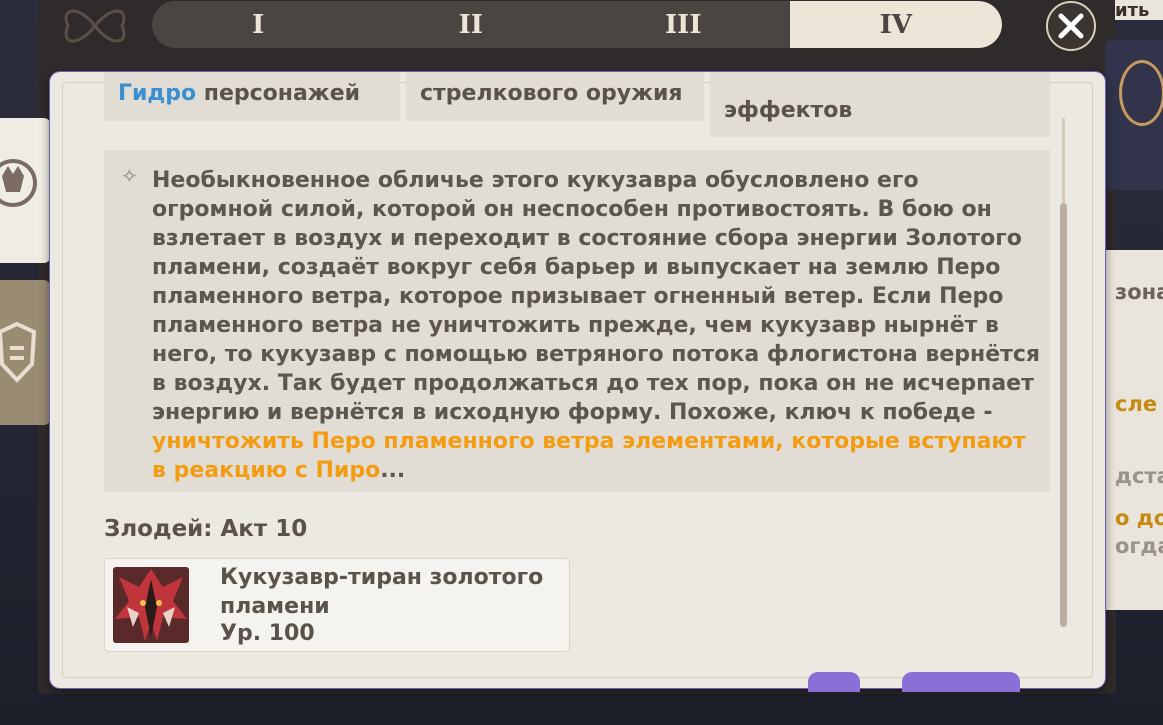 The width and height of the screenshot is (1163, 725). Describe the element at coordinates (258, 24) in the screenshot. I see `tab-act-1: I` at that location.